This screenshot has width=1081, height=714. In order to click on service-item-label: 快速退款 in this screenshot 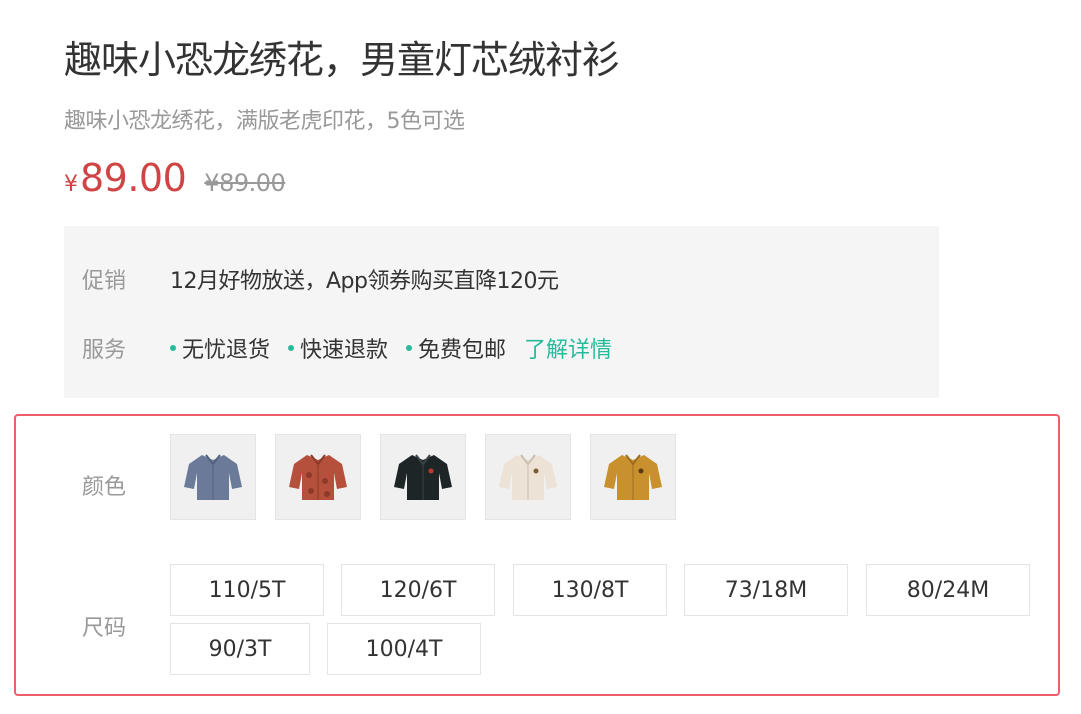, I will do `click(344, 350)`.